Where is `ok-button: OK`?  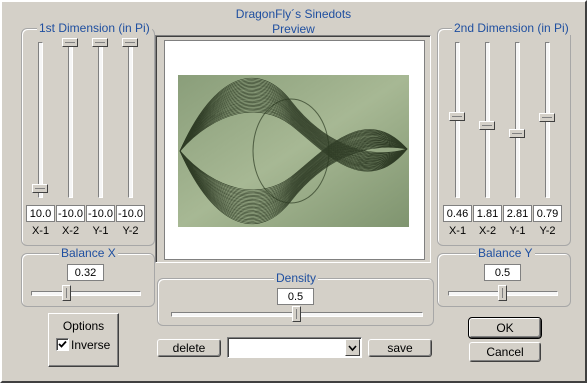 ok-button: OK is located at coordinates (505, 328).